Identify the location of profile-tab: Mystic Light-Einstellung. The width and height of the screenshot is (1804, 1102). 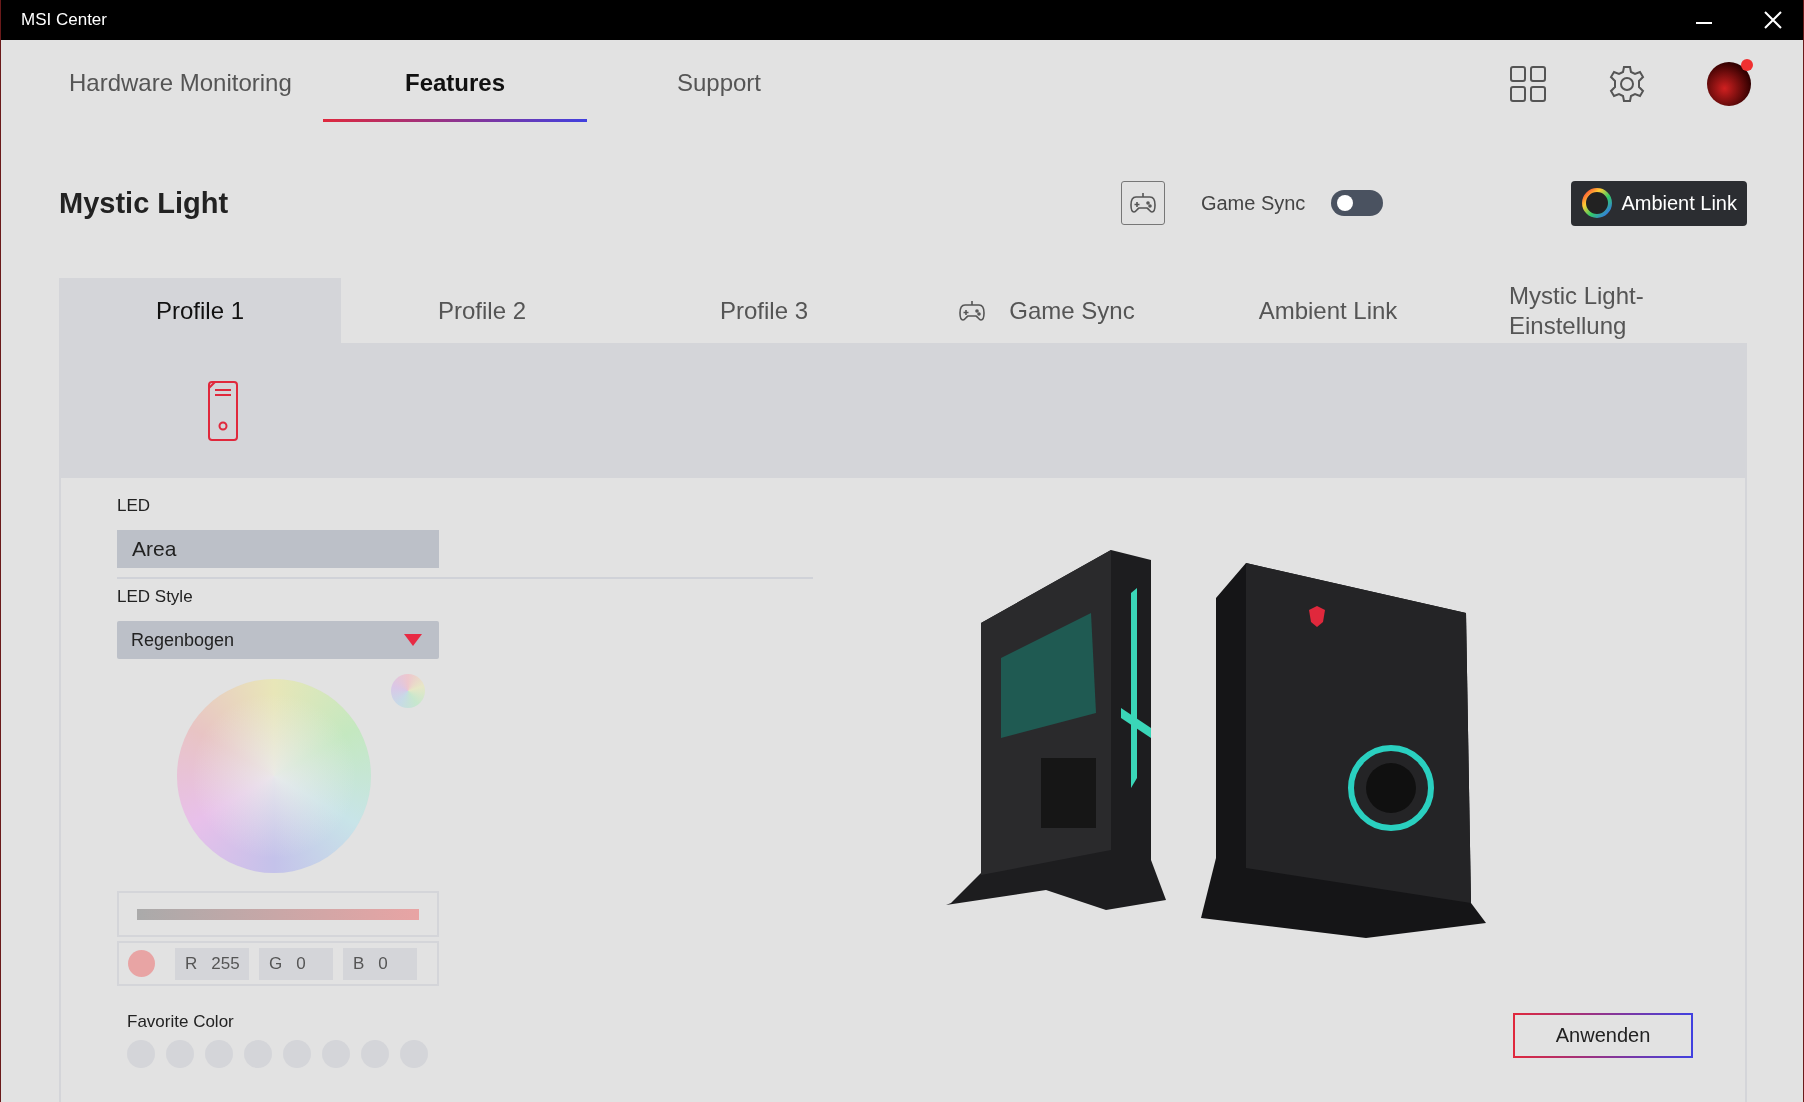
(1594, 310).